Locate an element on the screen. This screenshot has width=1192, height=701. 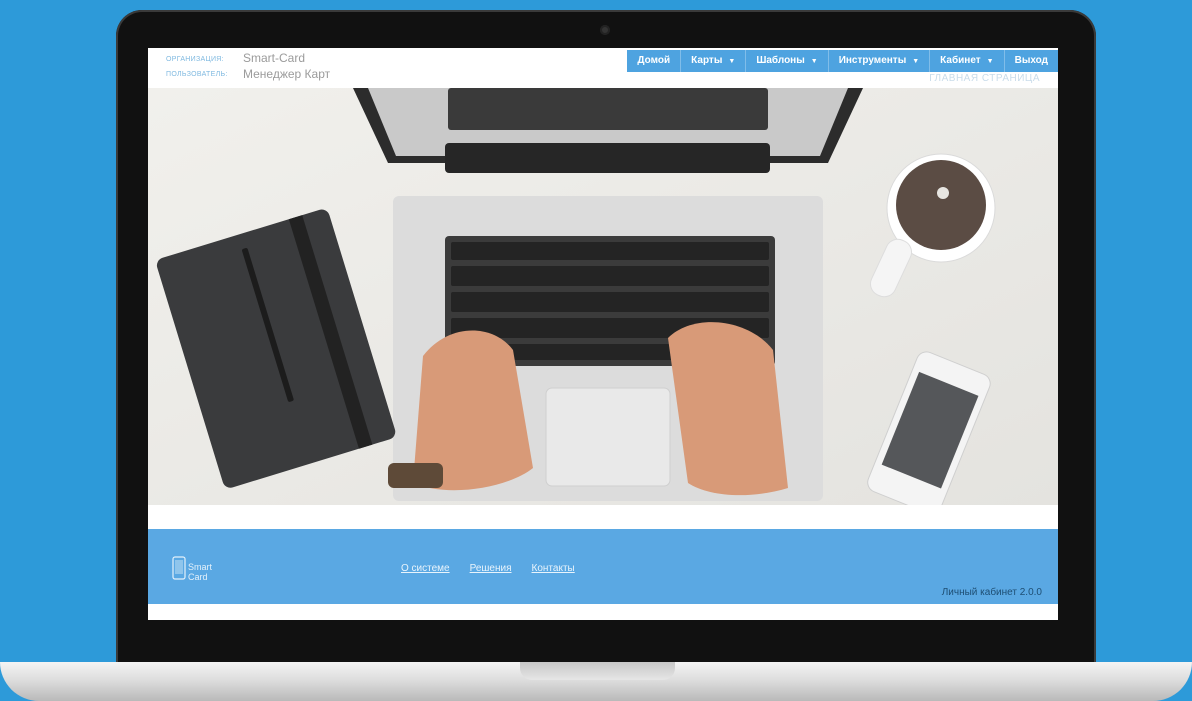
footer-link-about: О системе is located at coordinates (425, 568).